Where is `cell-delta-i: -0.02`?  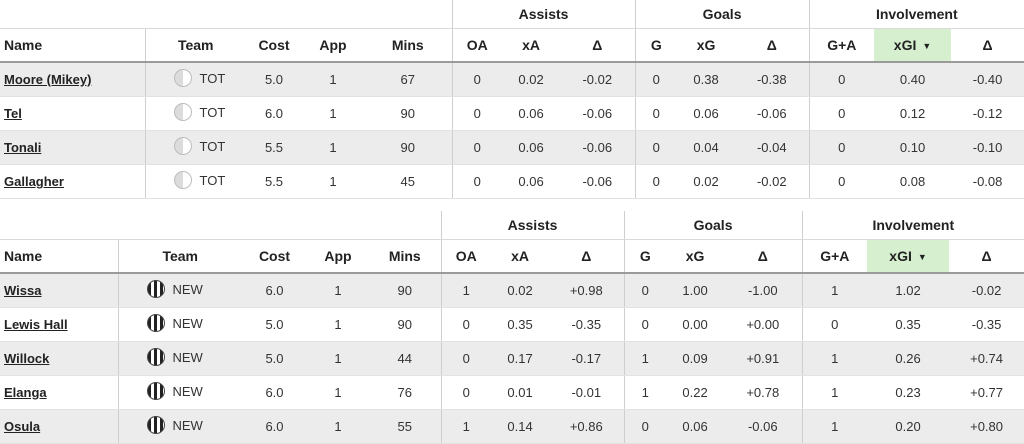 cell-delta-i: -0.02 is located at coordinates (986, 290).